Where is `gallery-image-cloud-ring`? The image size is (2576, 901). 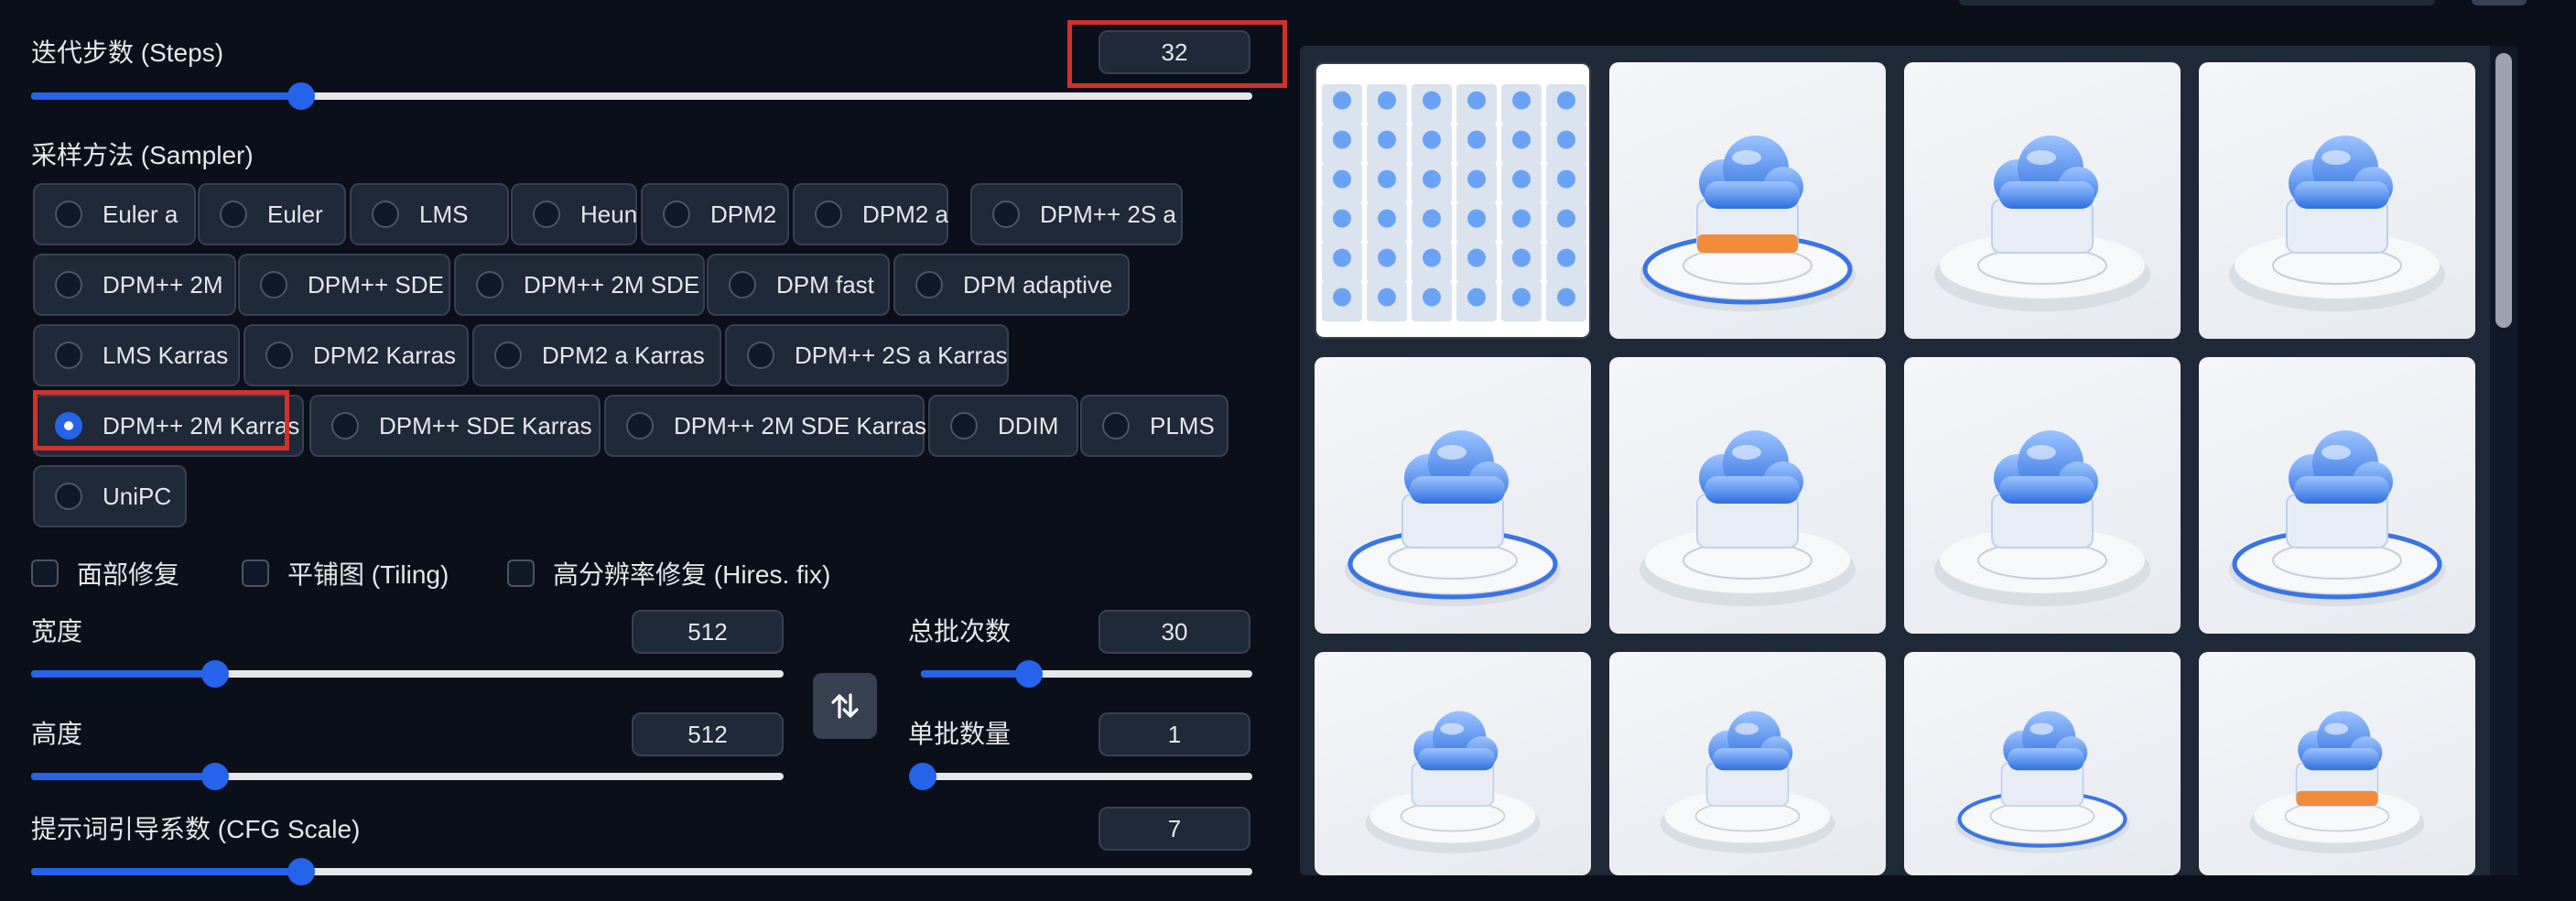
gallery-image-cloud-ring is located at coordinates (2337, 495).